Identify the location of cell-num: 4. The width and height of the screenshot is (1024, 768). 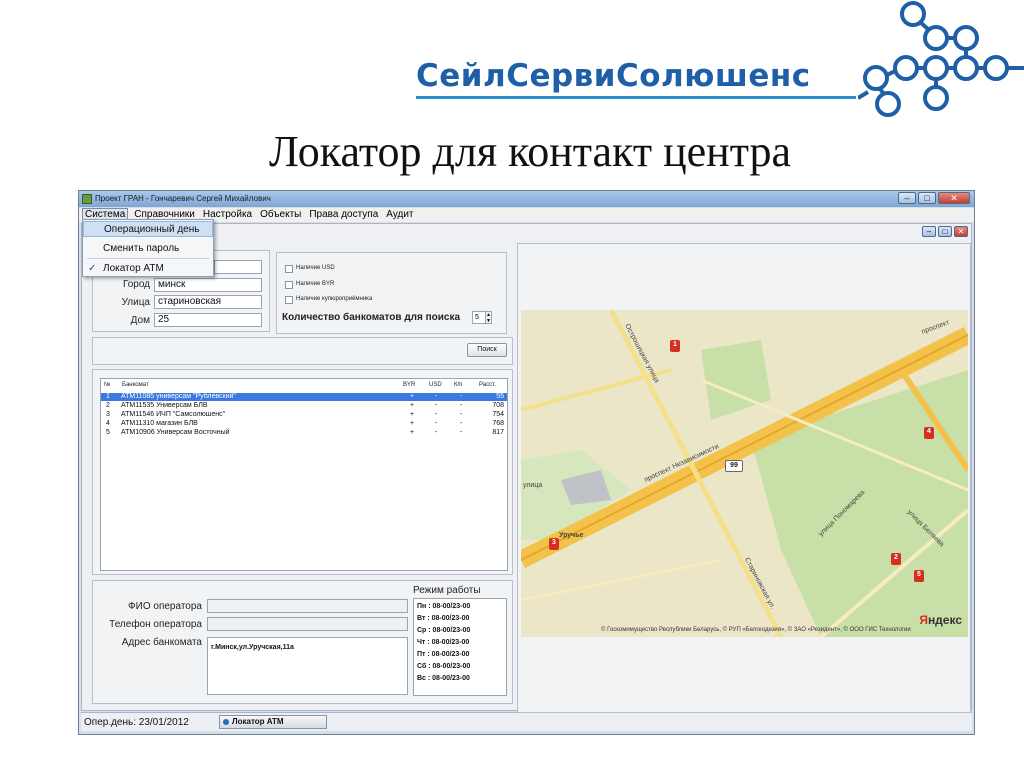
(108, 423).